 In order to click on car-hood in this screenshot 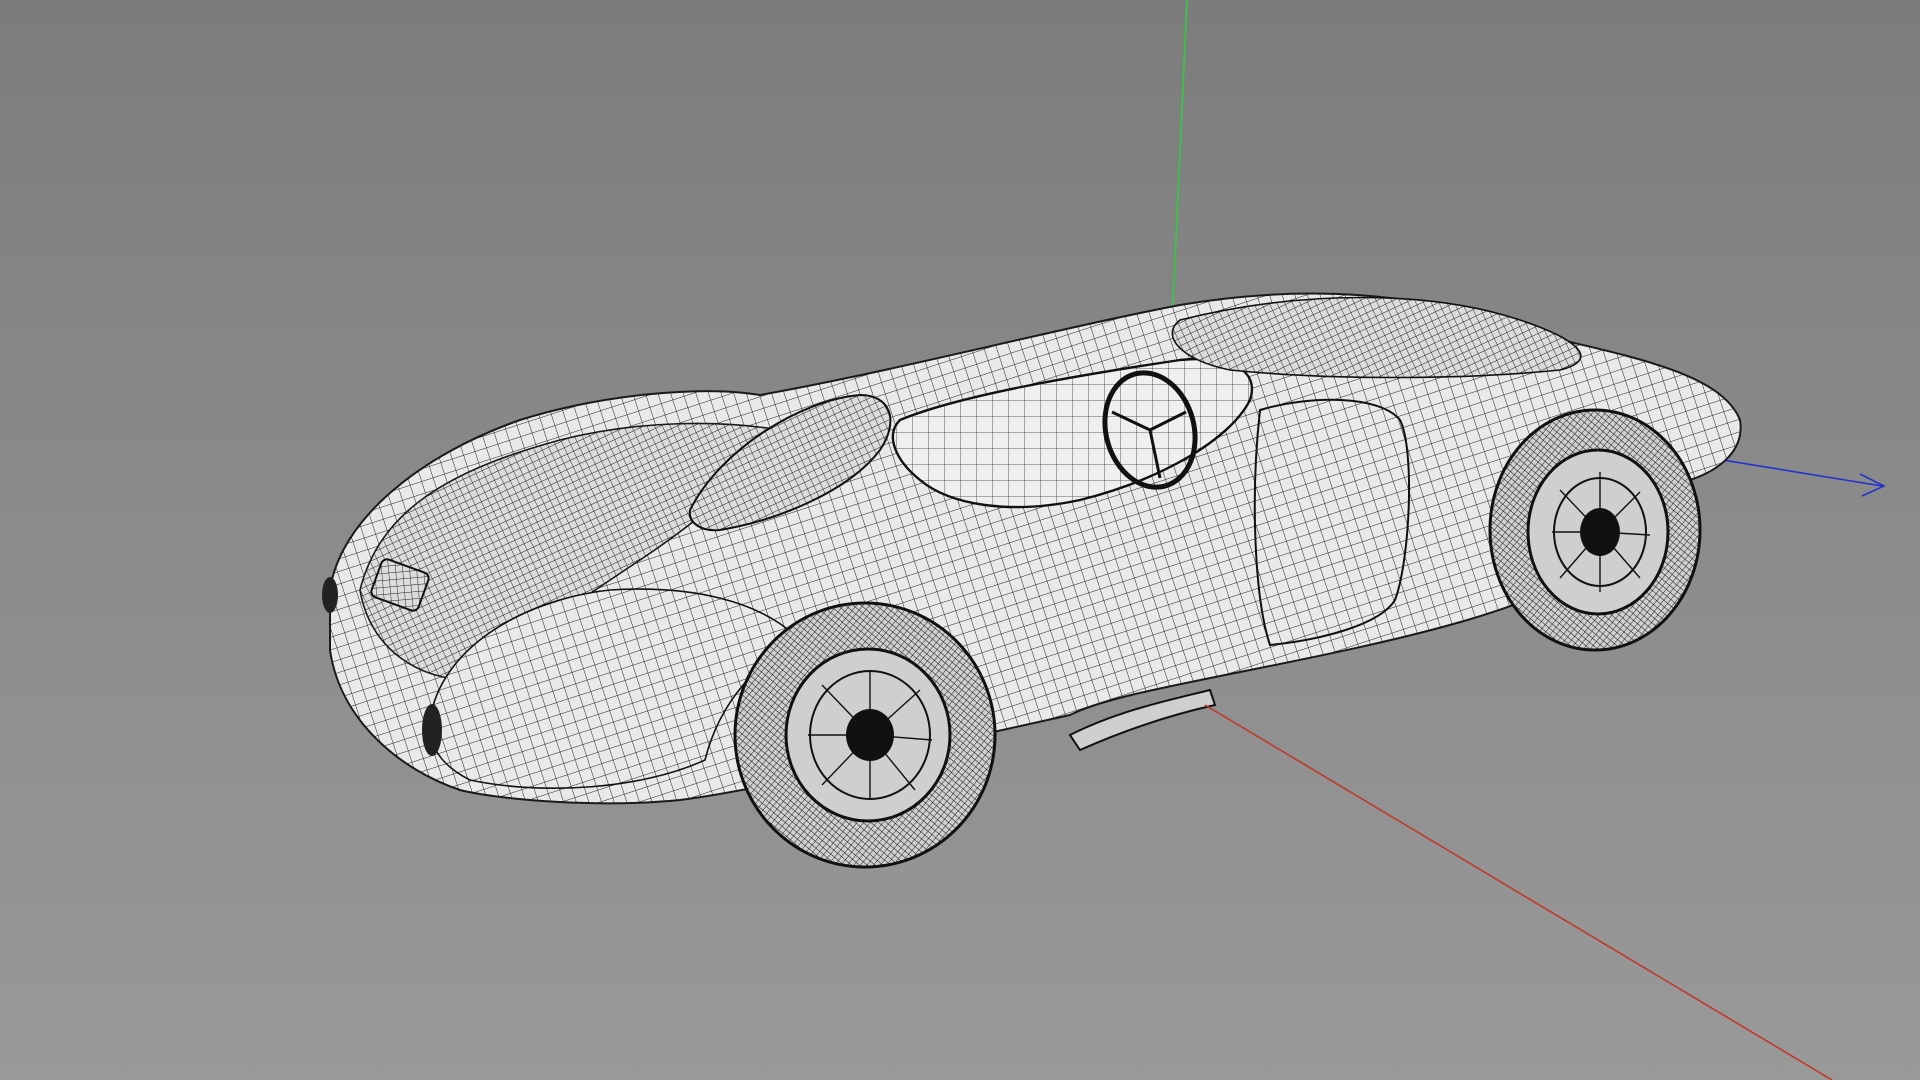, I will do `click(1376, 338)`.